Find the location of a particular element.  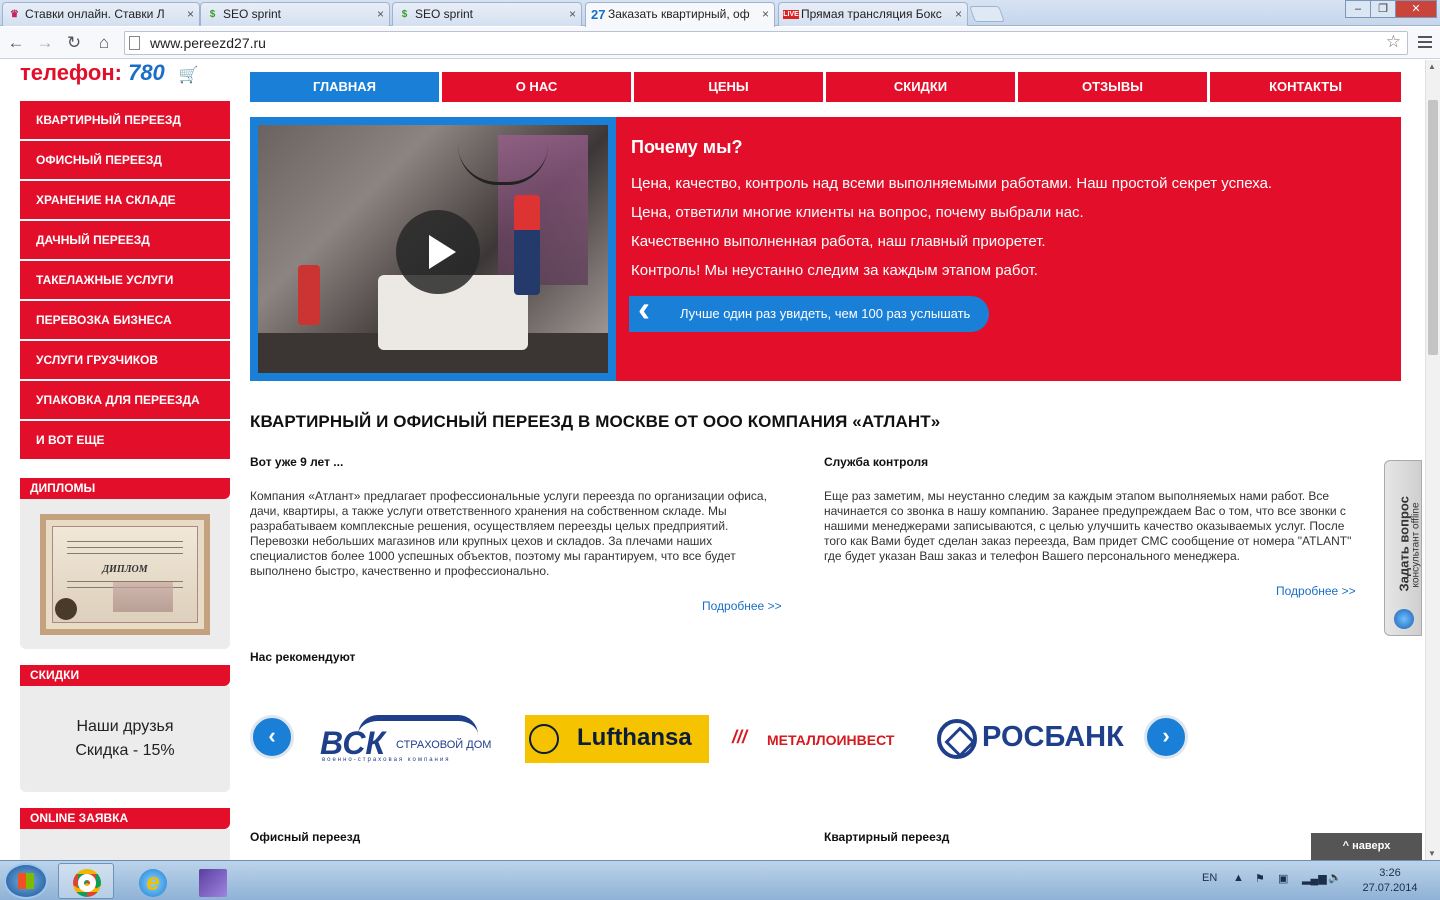

browser-tab: LIVE Прямая трансляция Бокс × is located at coordinates (873, 14).